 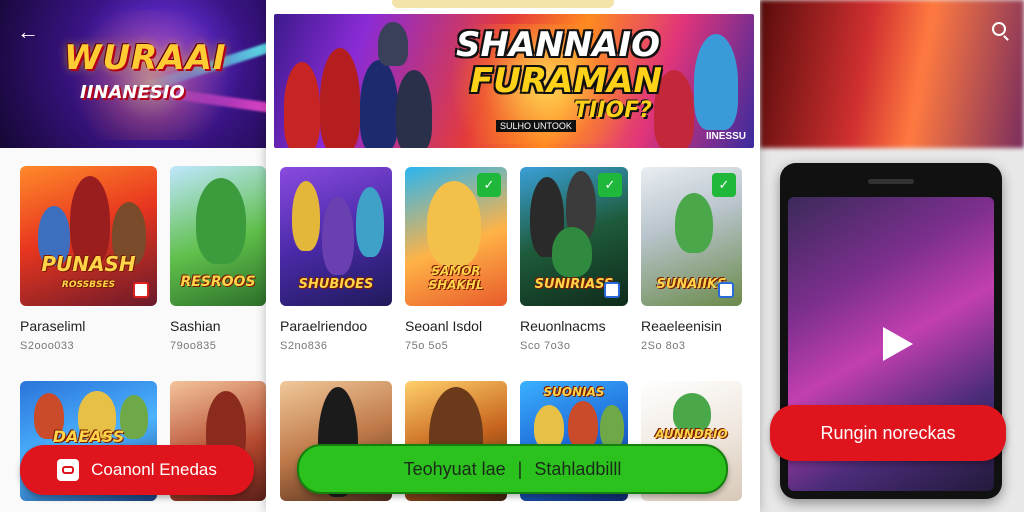 What do you see at coordinates (454, 468) in the screenshot?
I see `download-button-label-left: Teohyuat lae` at bounding box center [454, 468].